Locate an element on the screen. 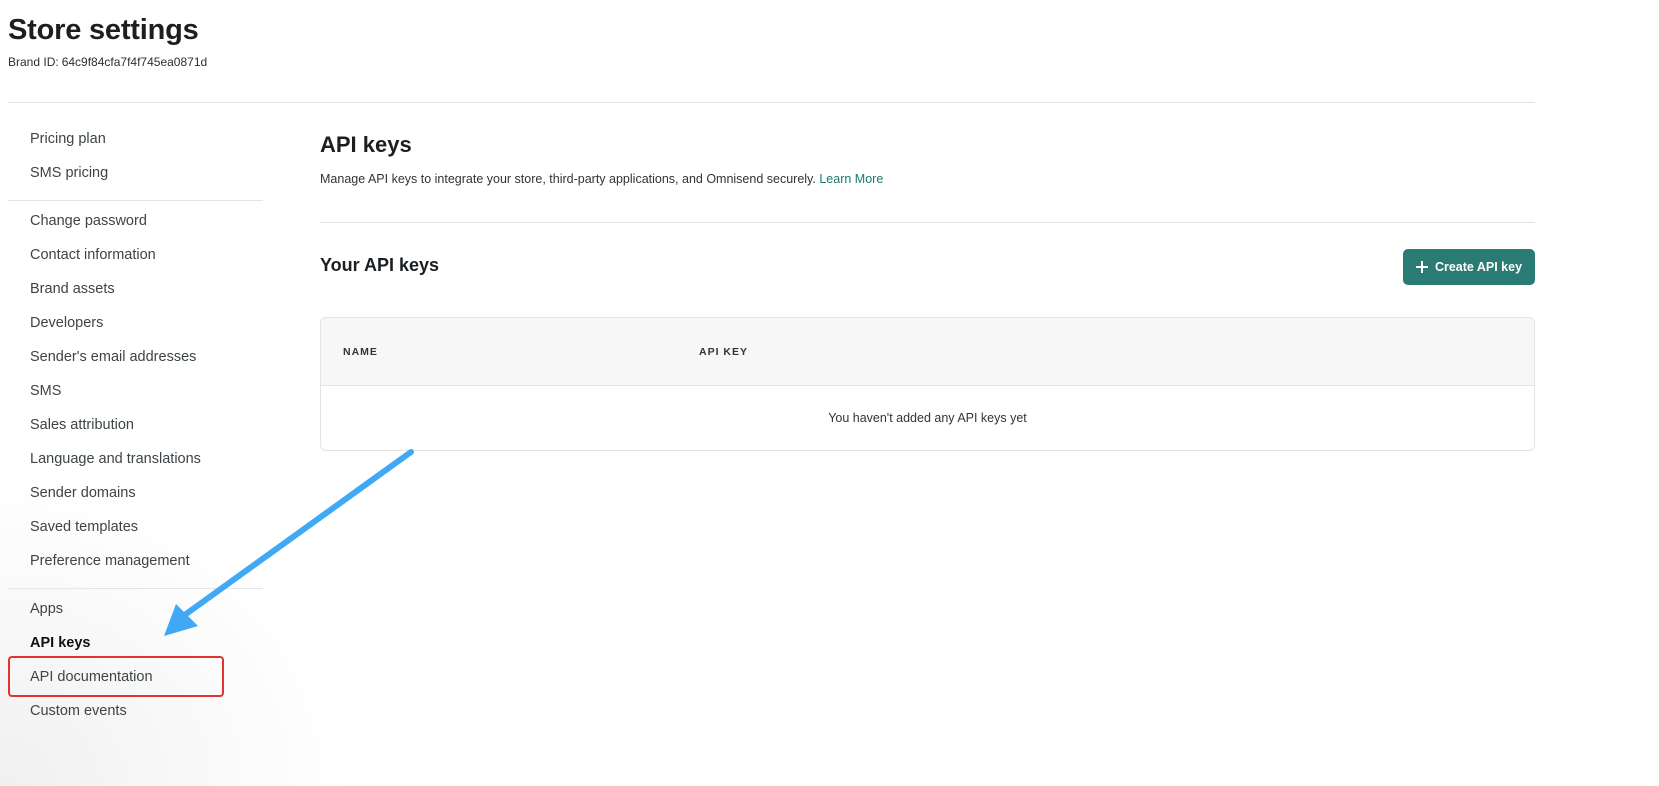  learn-more-link: Learn More is located at coordinates (851, 179).